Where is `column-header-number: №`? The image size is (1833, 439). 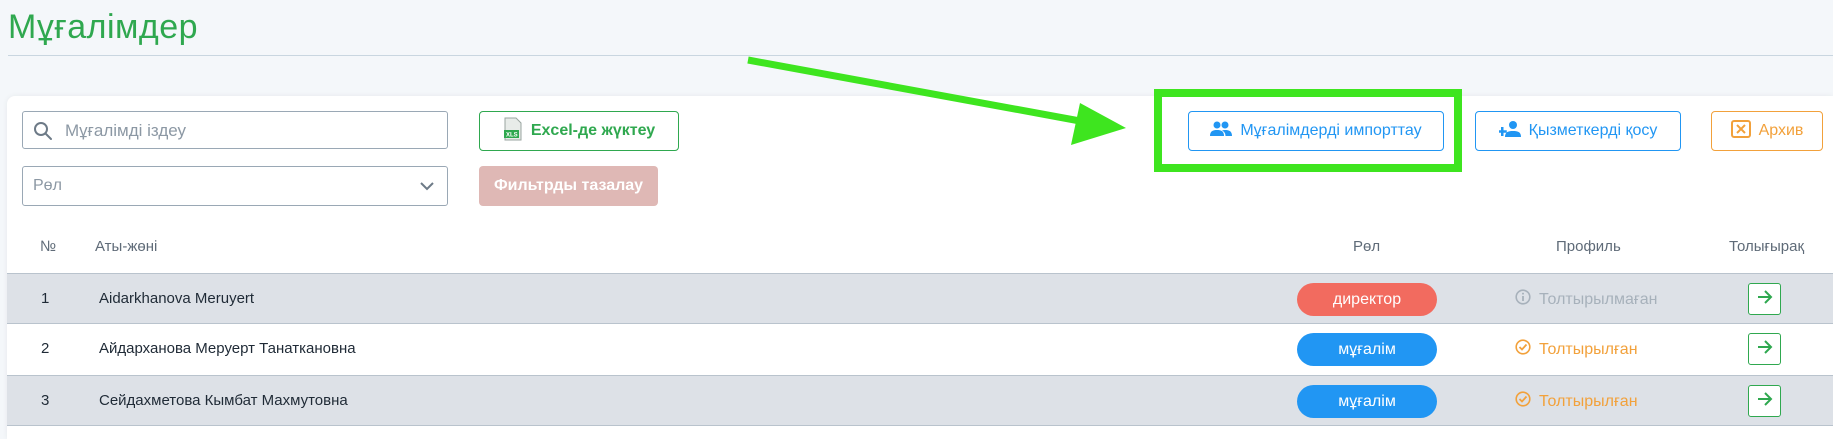 column-header-number: № is located at coordinates (48, 246).